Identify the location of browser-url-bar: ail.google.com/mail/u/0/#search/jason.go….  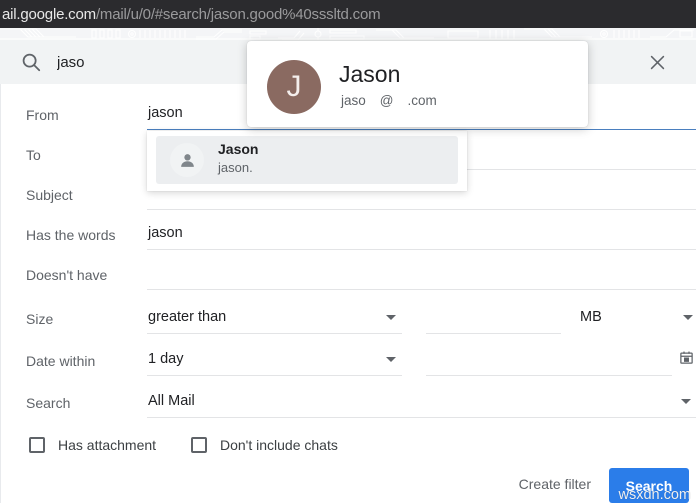
(348, 14).